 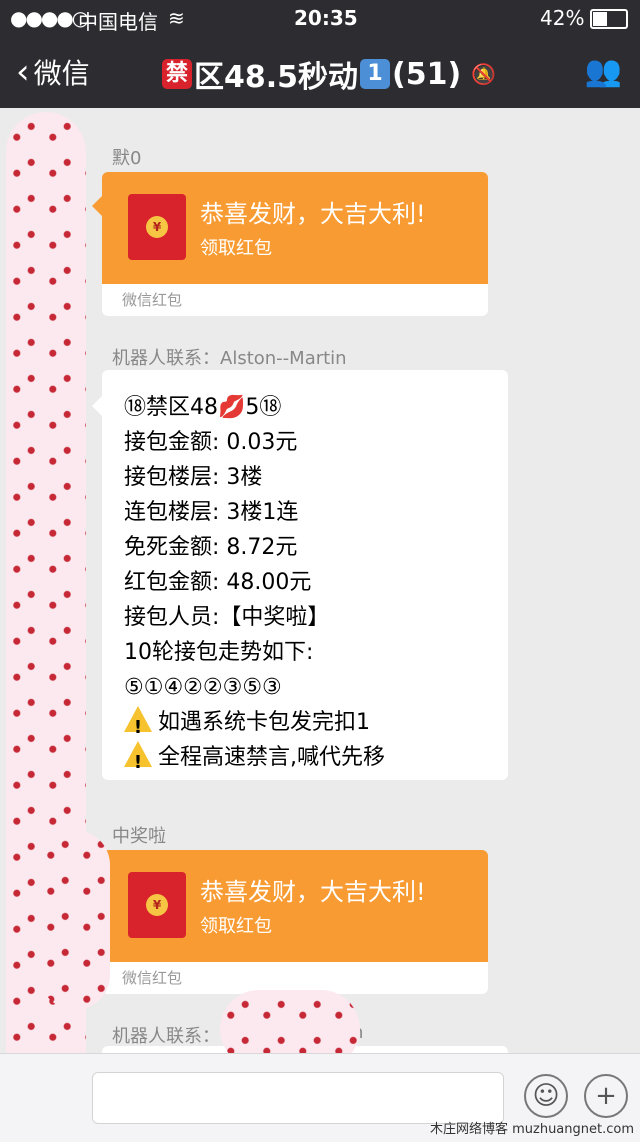 What do you see at coordinates (254, 760) in the screenshot?
I see `warning-line: 全程高速禁言,喊代先移` at bounding box center [254, 760].